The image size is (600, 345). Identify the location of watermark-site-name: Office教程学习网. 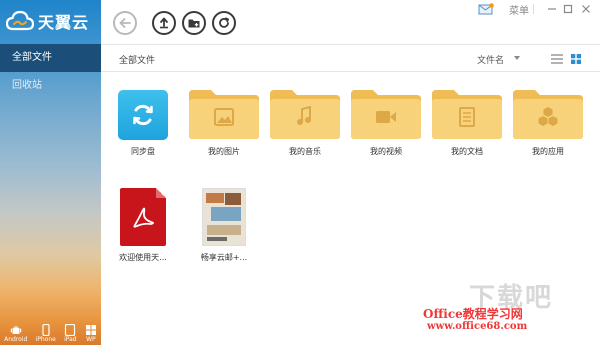
(473, 314).